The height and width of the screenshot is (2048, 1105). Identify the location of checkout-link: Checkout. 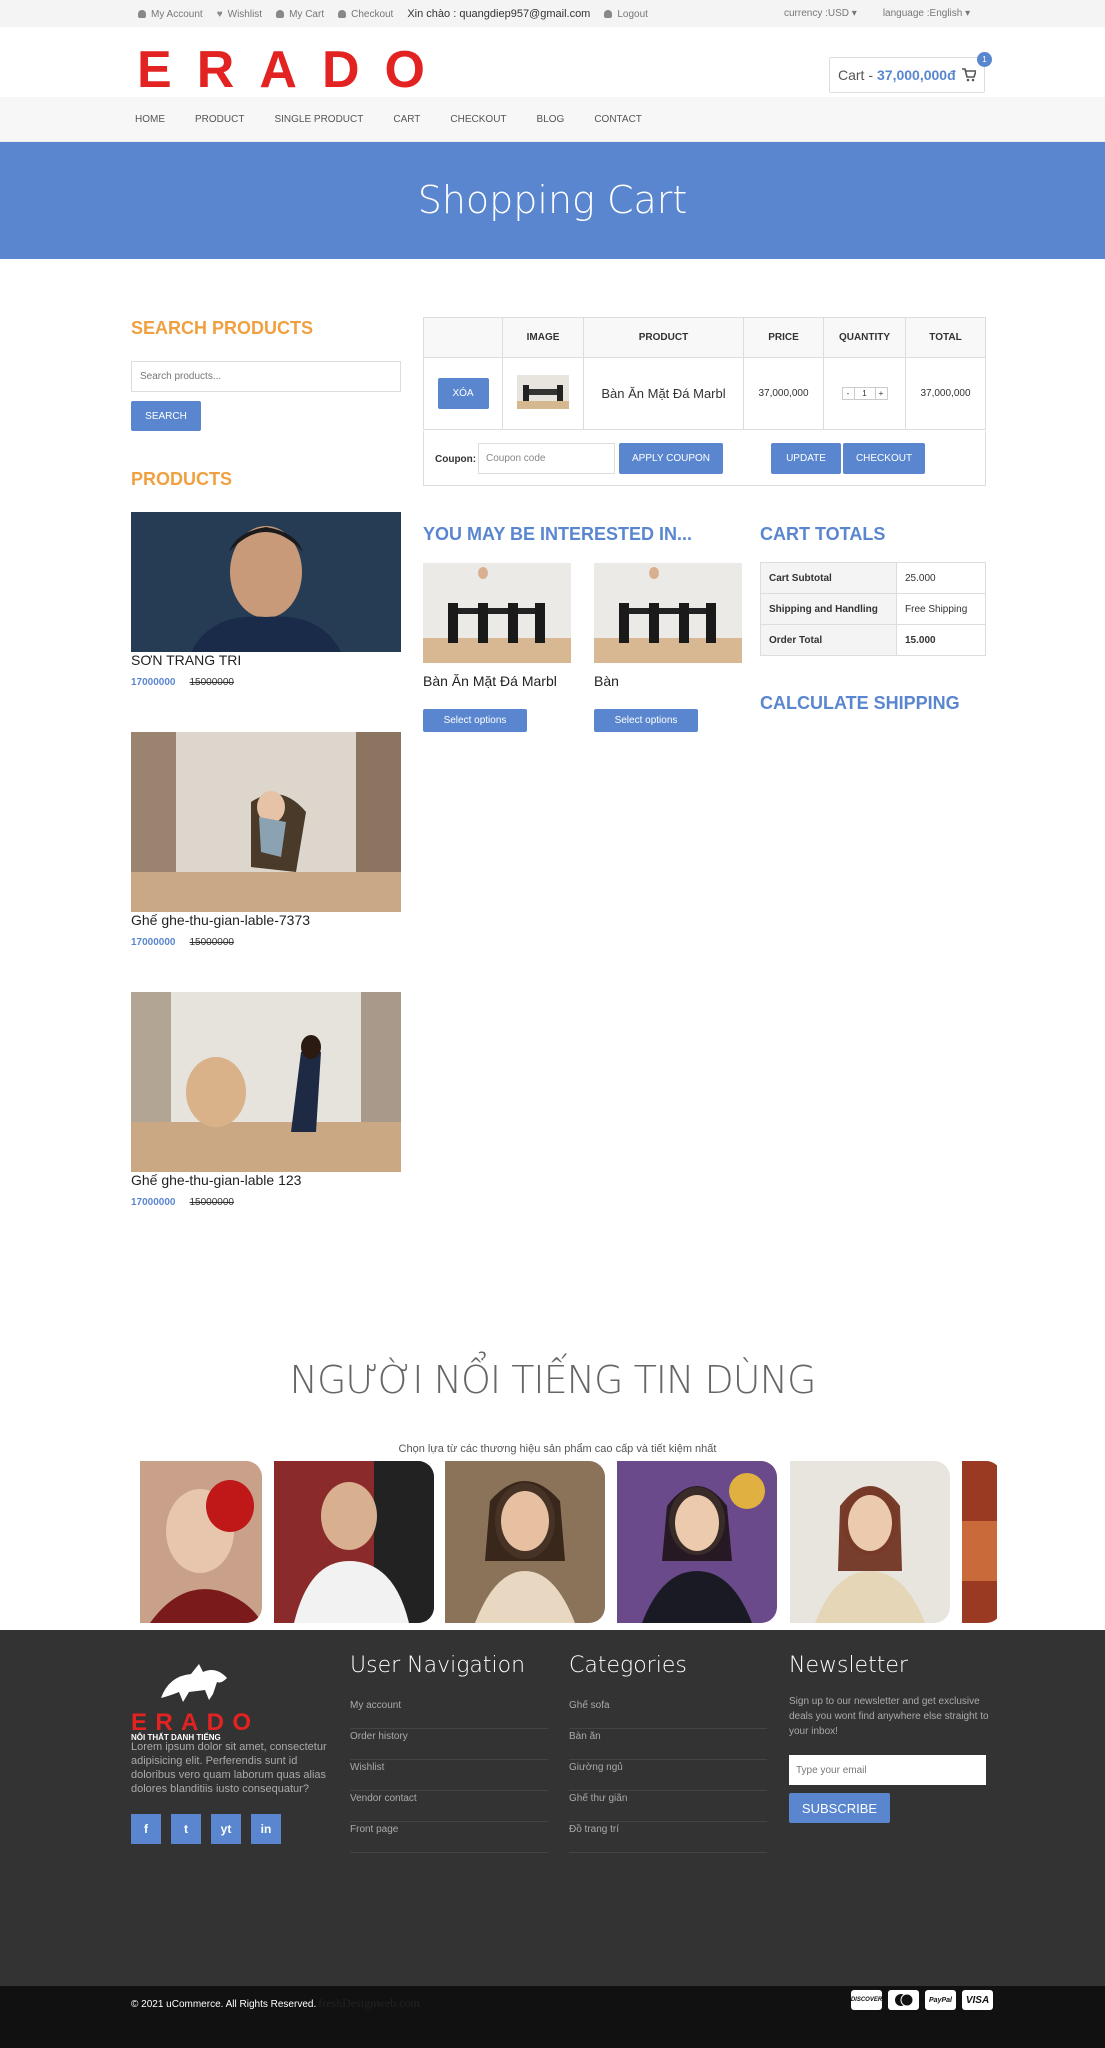
(365, 14).